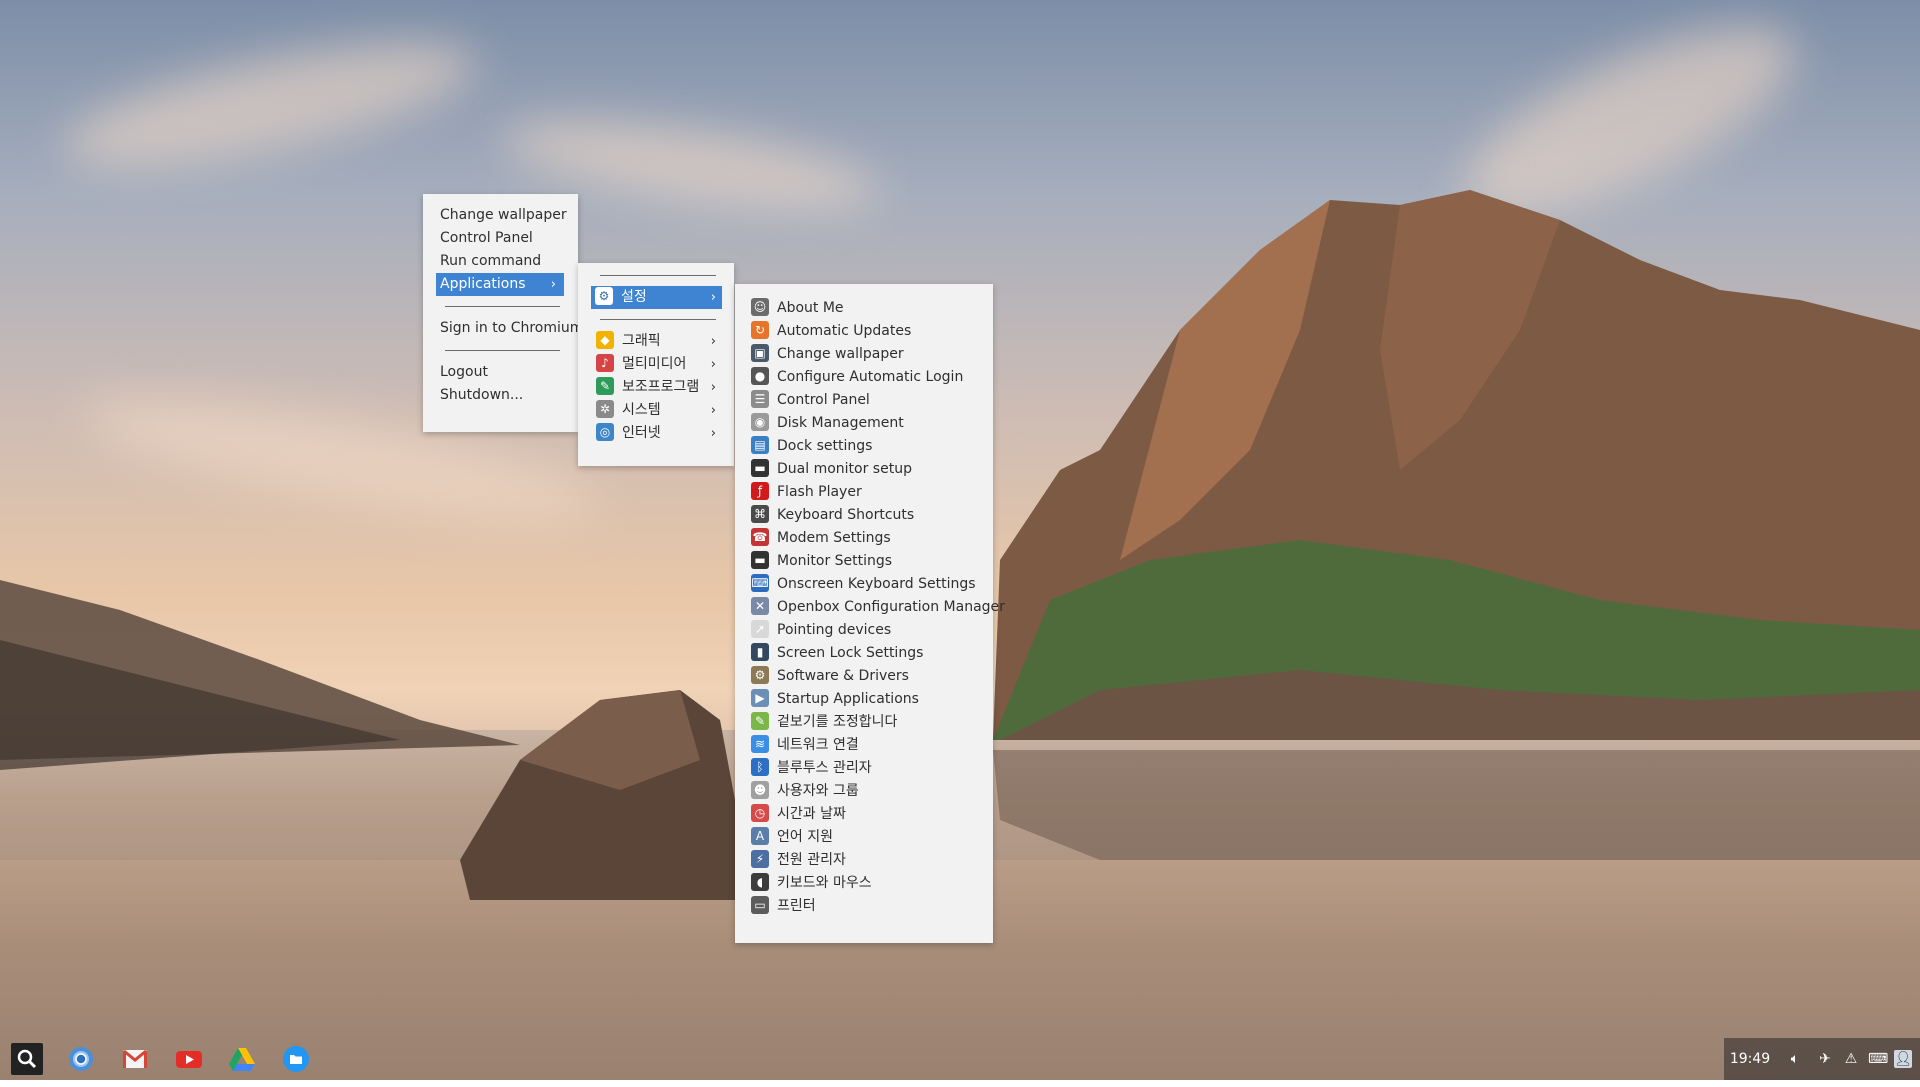  I want to click on openbox-icon: ✕, so click(760, 606).